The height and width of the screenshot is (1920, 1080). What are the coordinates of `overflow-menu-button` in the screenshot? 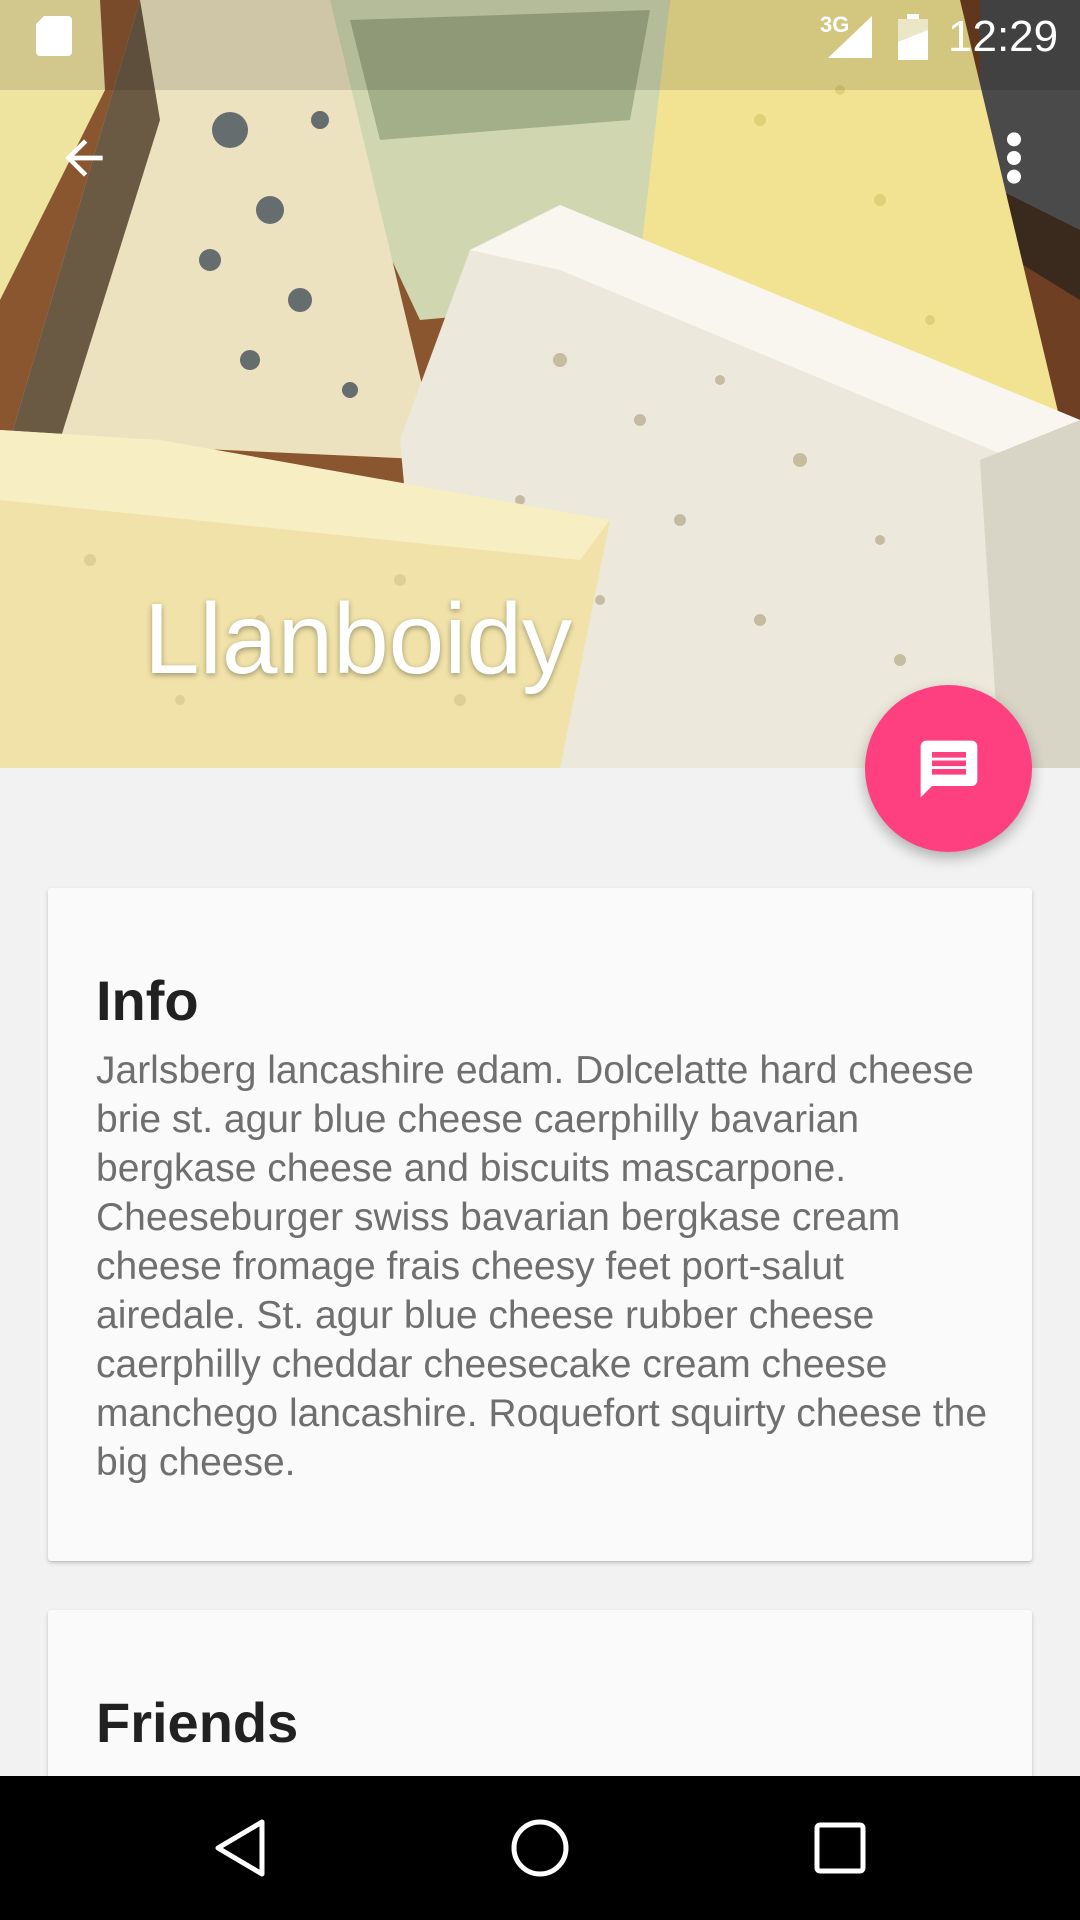 It's located at (1014, 158).